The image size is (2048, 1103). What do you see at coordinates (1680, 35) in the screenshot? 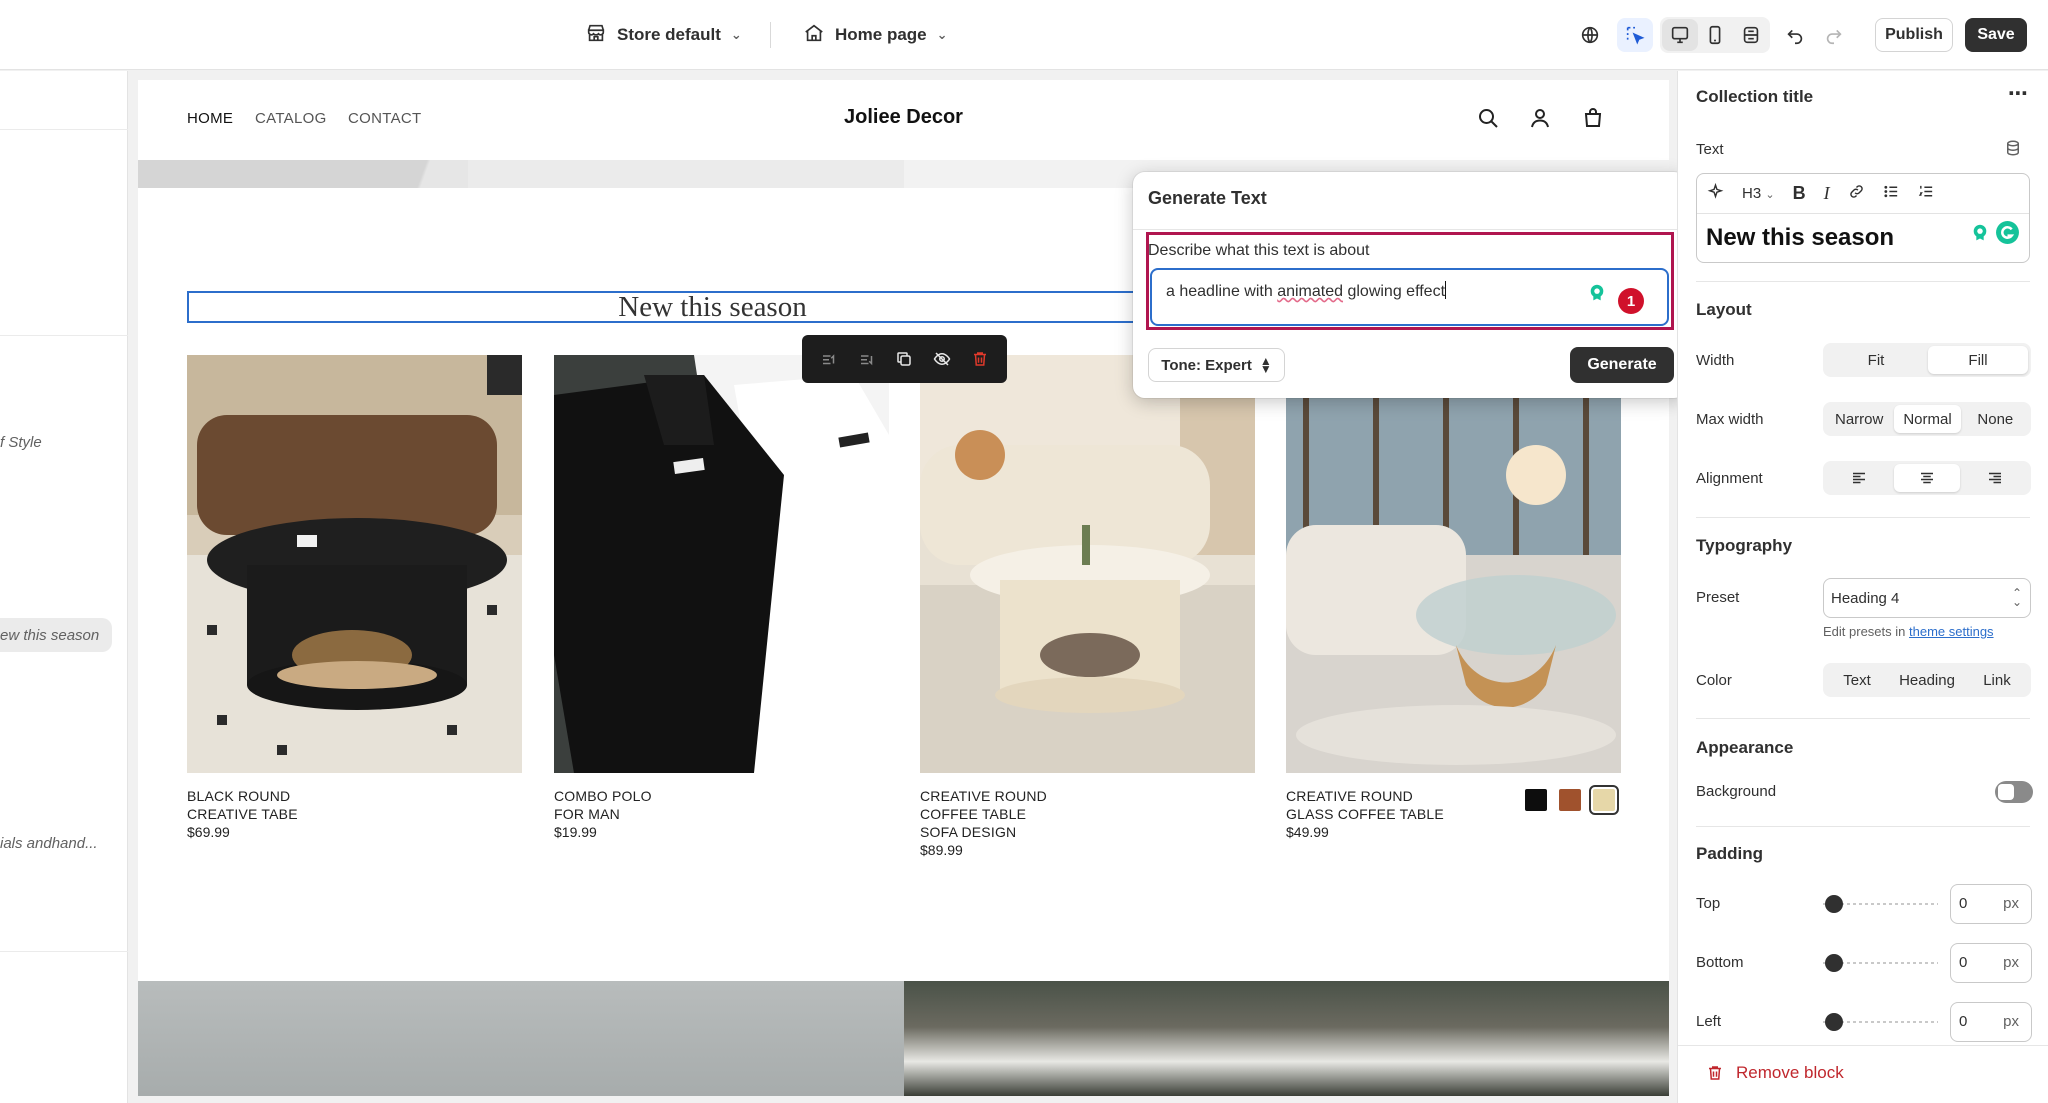
I see `desktop-preview-button` at bounding box center [1680, 35].